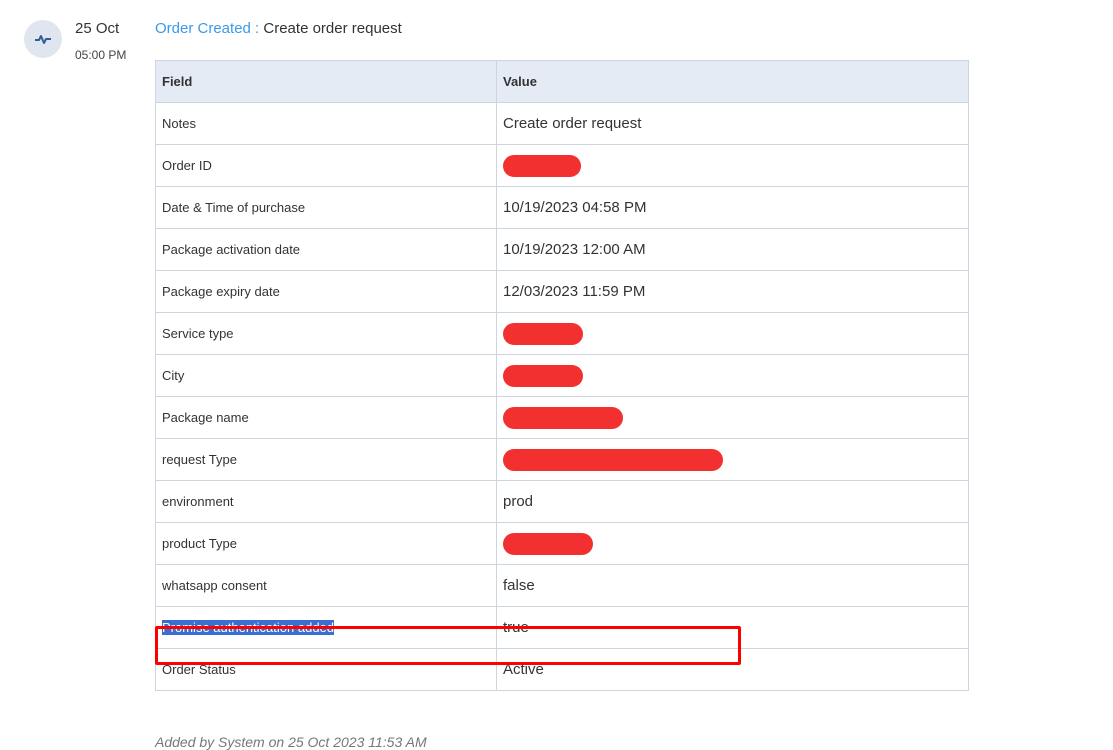  Describe the element at coordinates (732, 501) in the screenshot. I see `value-cell: prod` at that location.